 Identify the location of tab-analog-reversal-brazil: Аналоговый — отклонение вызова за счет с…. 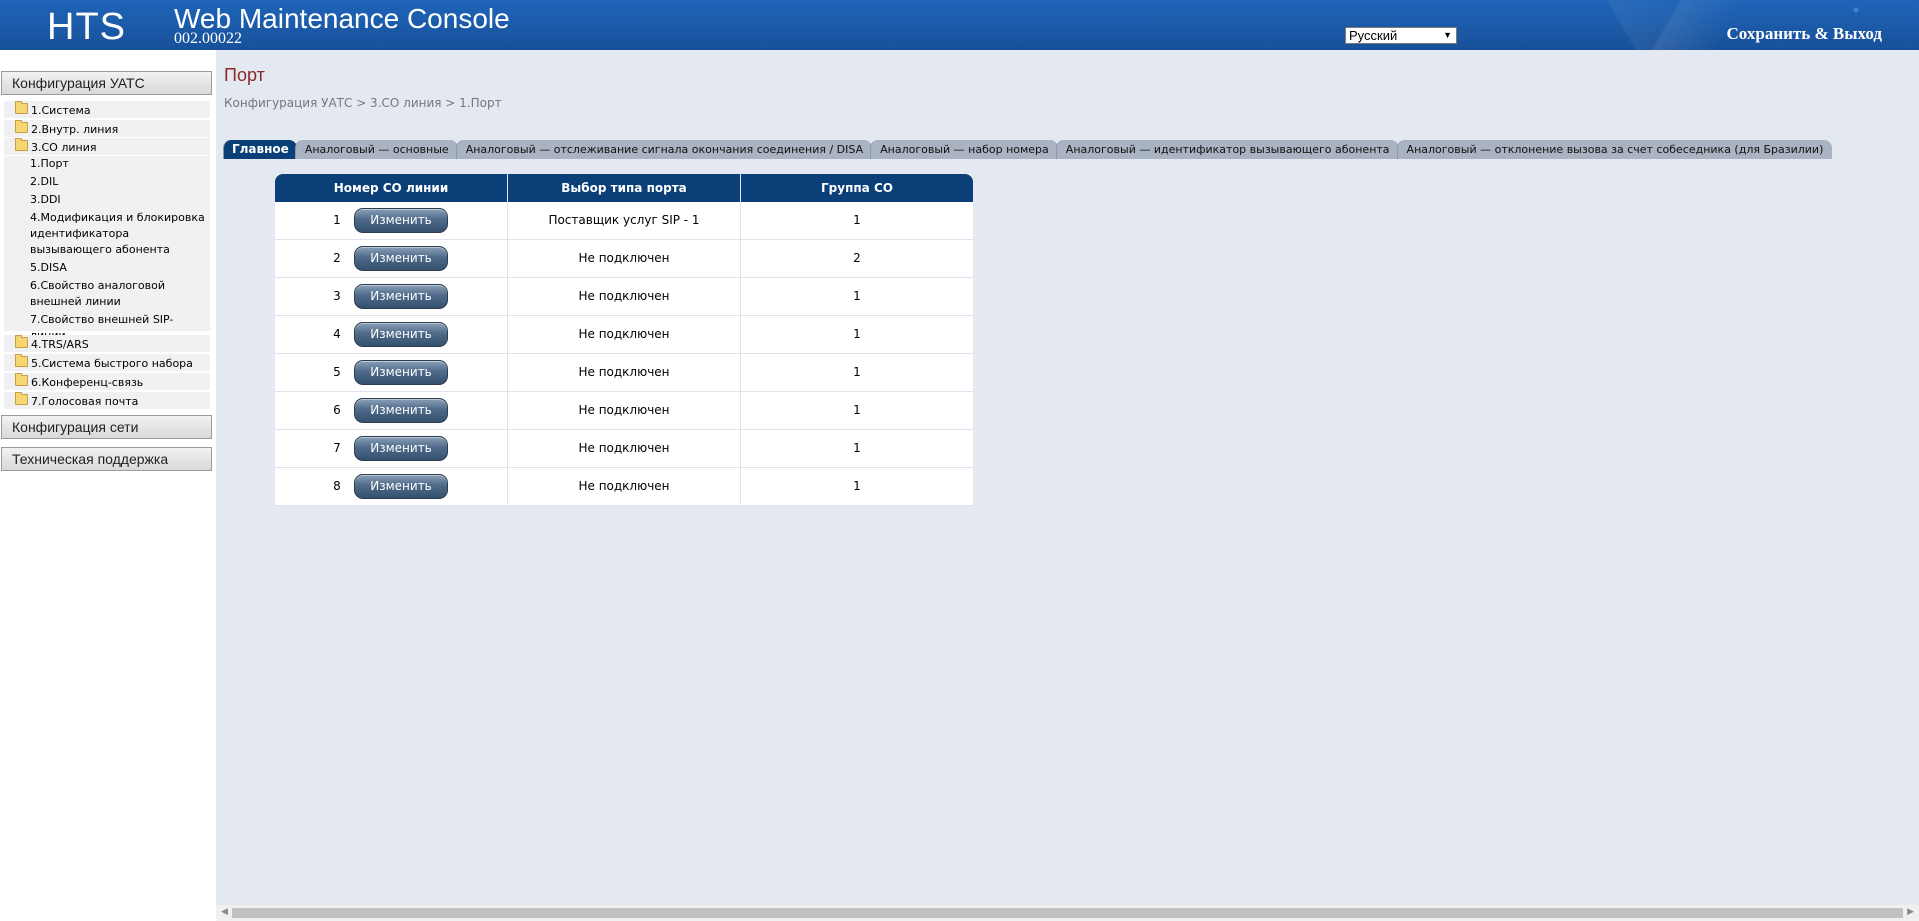
(1614, 149).